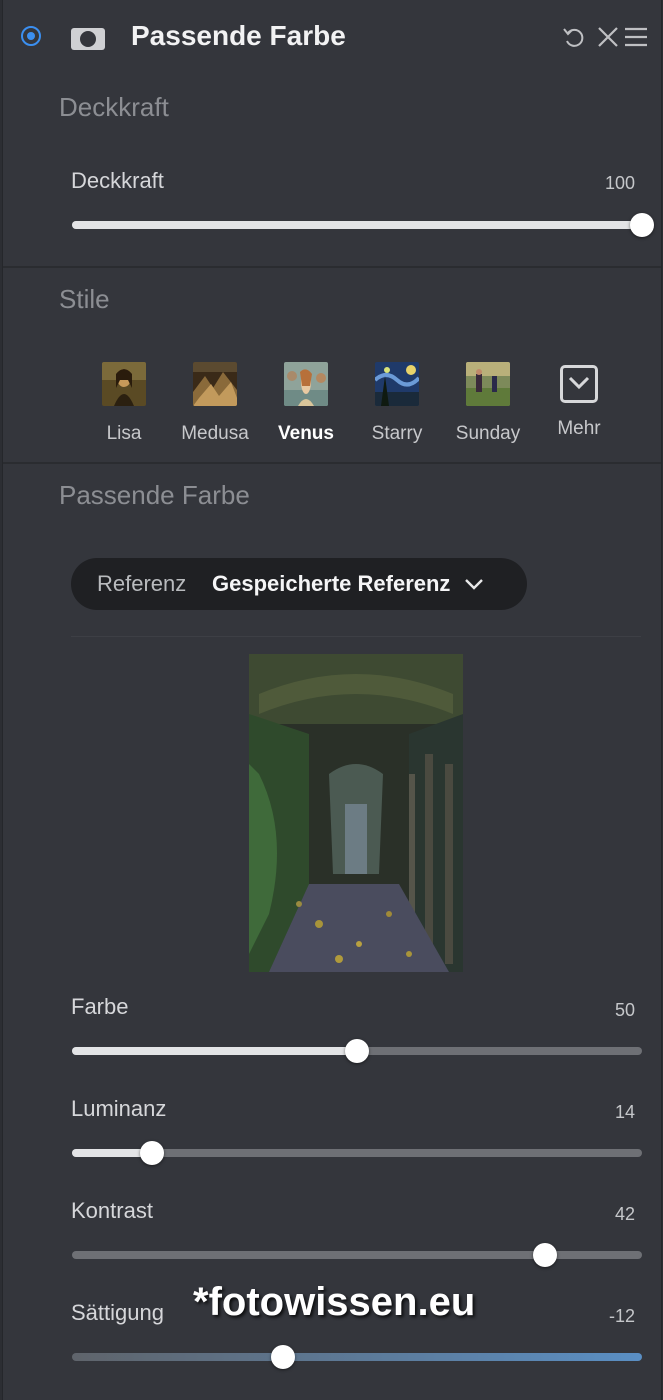 This screenshot has width=663, height=1400. What do you see at coordinates (625, 1112) in the screenshot?
I see `luminance-value: 14` at bounding box center [625, 1112].